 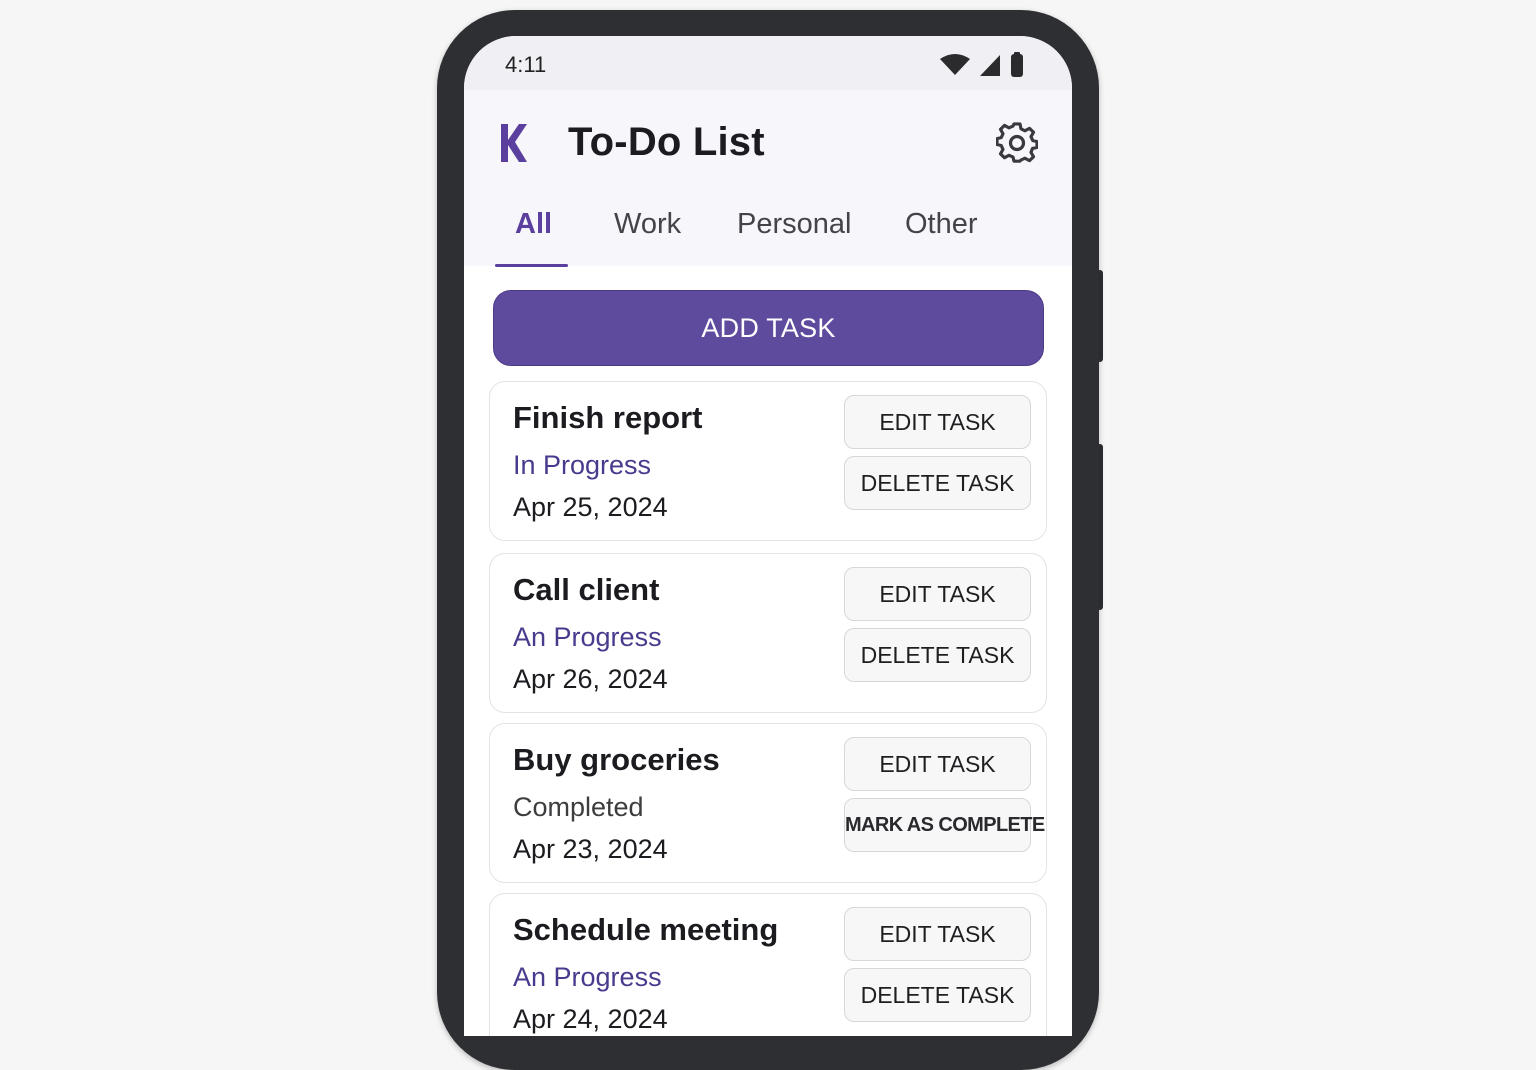 What do you see at coordinates (666, 142) in the screenshot?
I see `page-title: To-Do List` at bounding box center [666, 142].